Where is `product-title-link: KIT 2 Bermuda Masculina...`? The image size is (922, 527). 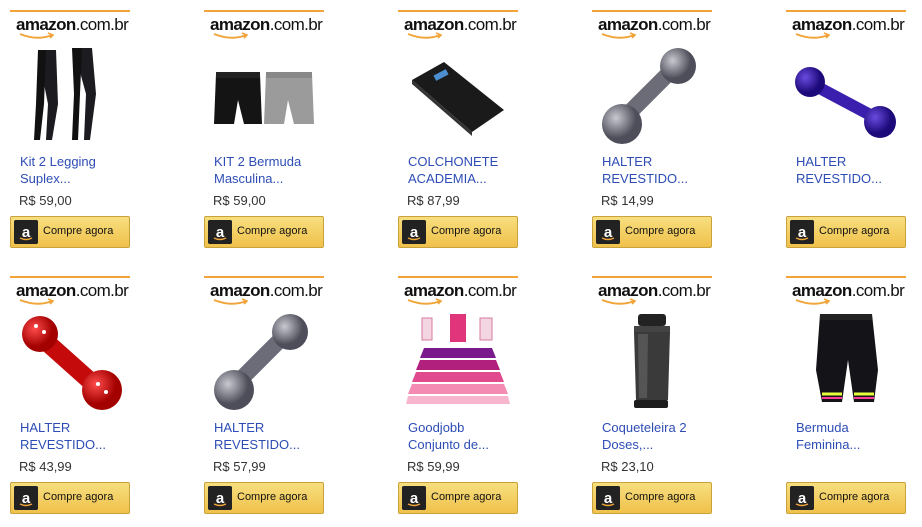 product-title-link: KIT 2 Bermuda Masculina... is located at coordinates (268, 170).